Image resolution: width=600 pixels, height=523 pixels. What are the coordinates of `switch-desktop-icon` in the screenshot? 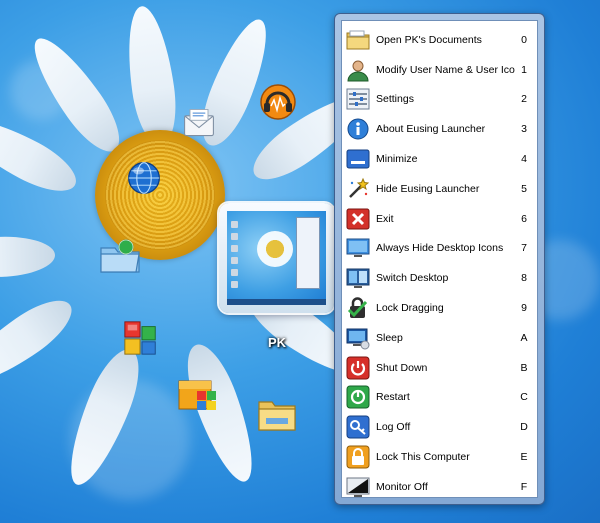 It's located at (358, 278).